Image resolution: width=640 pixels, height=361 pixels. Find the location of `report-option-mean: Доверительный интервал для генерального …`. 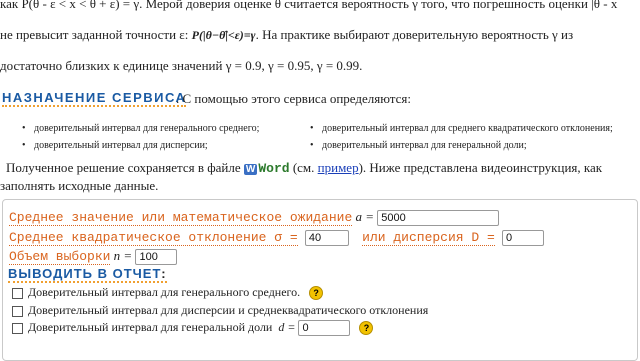

report-option-mean: Доверительный интервал для генерального … is located at coordinates (168, 293).